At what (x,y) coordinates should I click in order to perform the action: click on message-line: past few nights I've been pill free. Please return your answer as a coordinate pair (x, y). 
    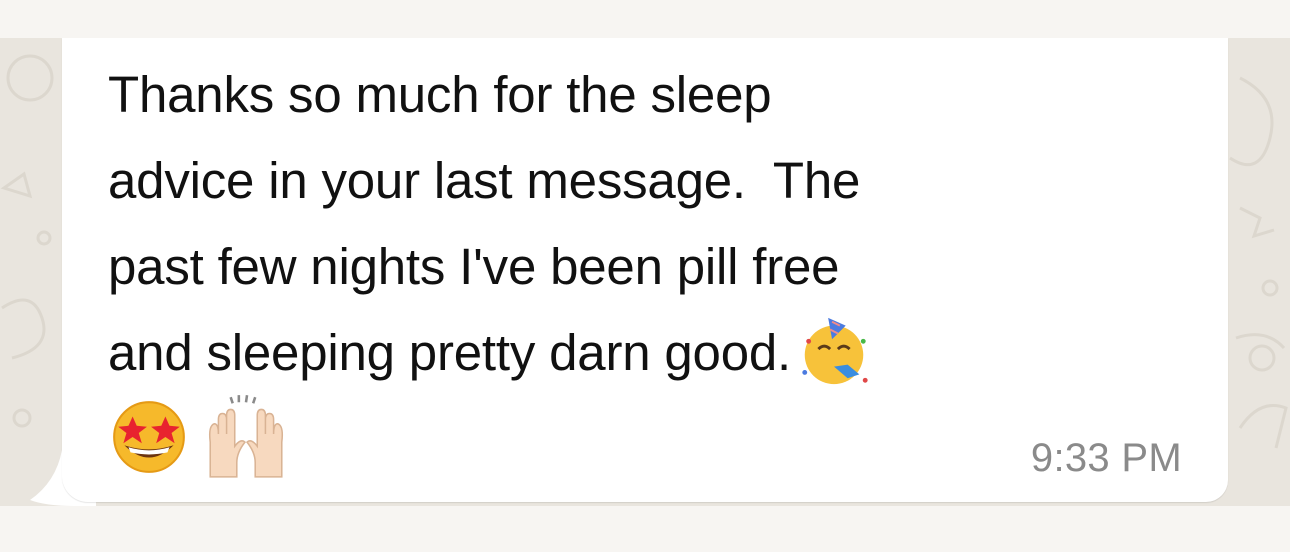
    Looking at the image, I should click on (474, 266).